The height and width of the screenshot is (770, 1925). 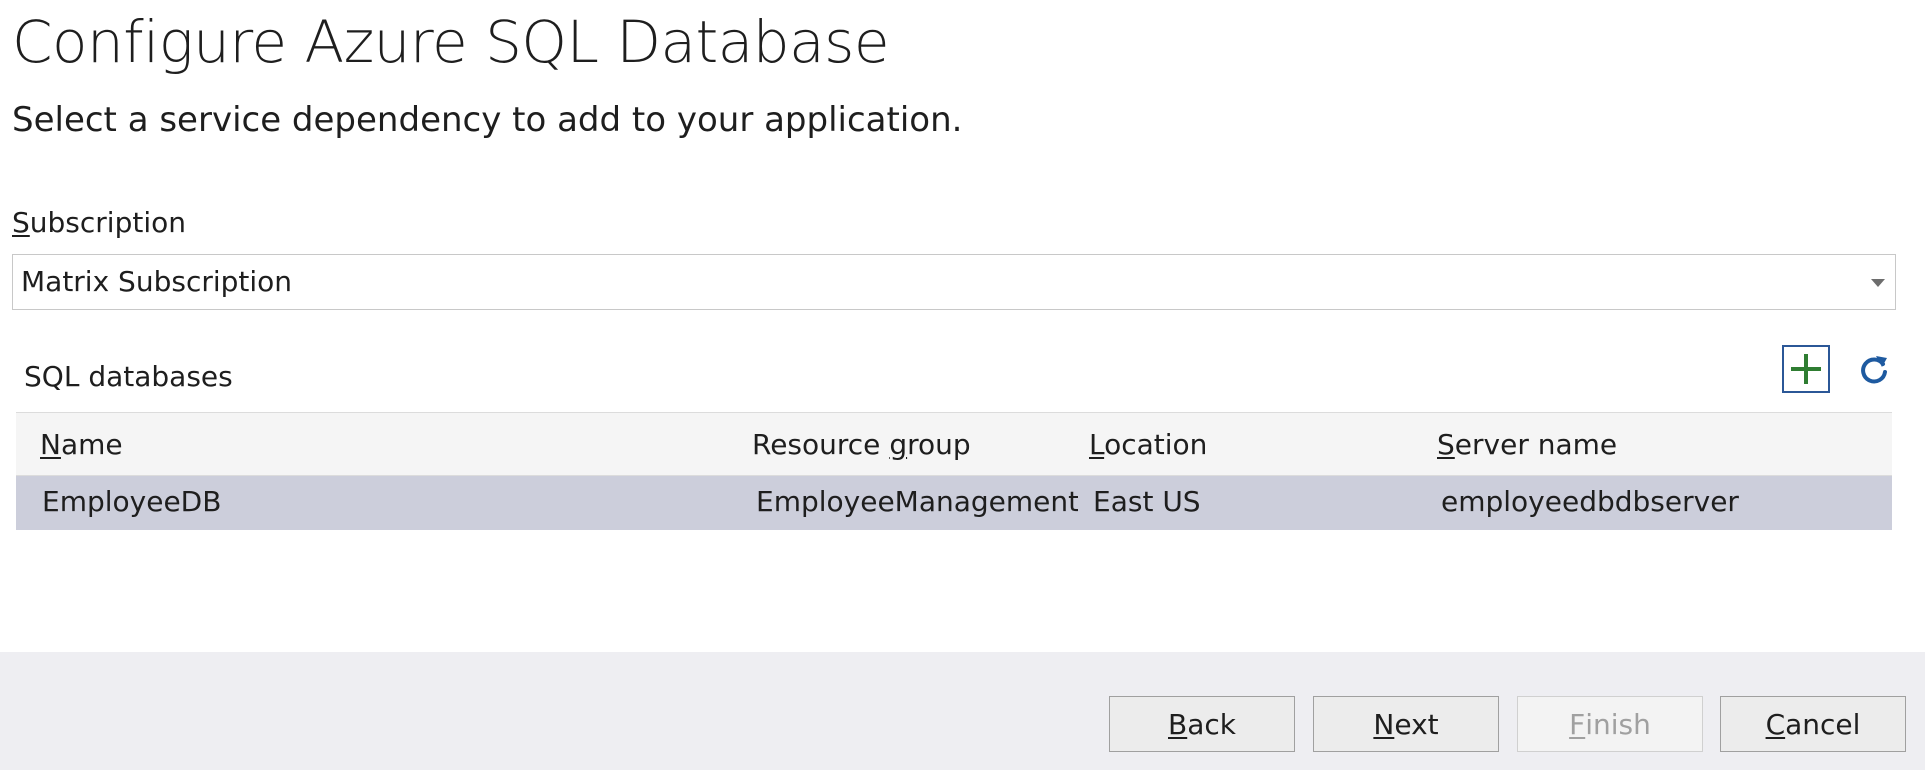 I want to click on subscription-label: Subscription, so click(x=99, y=222).